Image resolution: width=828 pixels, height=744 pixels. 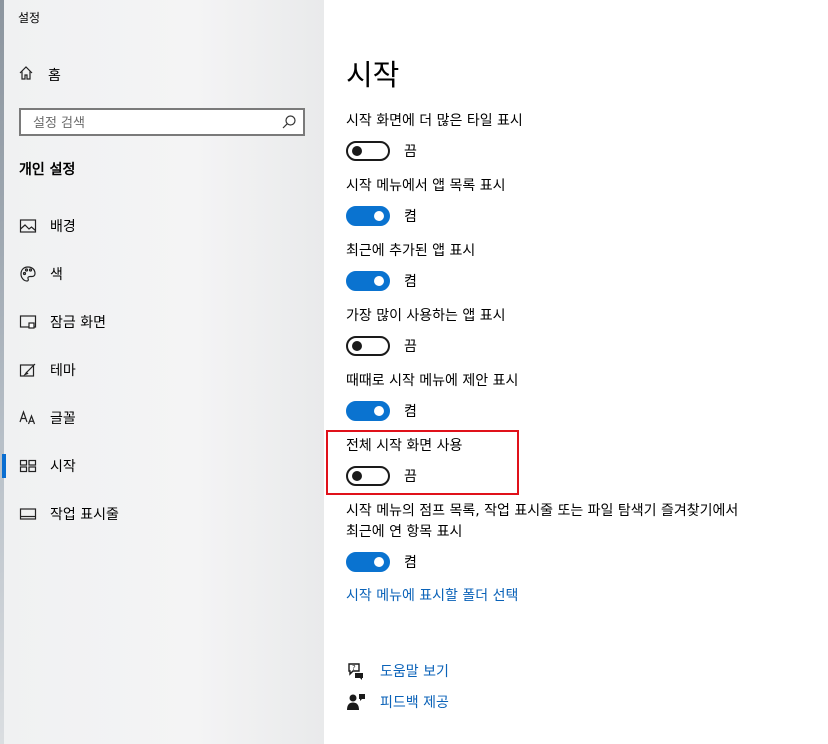 What do you see at coordinates (426, 186) in the screenshot?
I see `setting-label: 시작 메뉴에서 앱 목록 표시` at bounding box center [426, 186].